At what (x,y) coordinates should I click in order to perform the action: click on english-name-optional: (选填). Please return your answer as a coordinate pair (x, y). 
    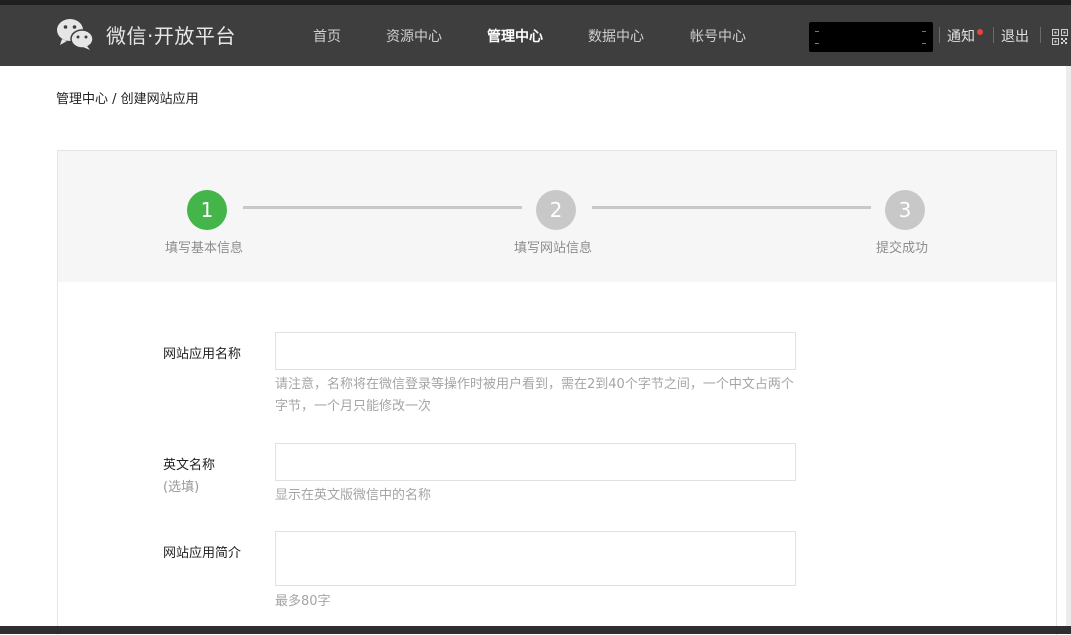
    Looking at the image, I should click on (181, 487).